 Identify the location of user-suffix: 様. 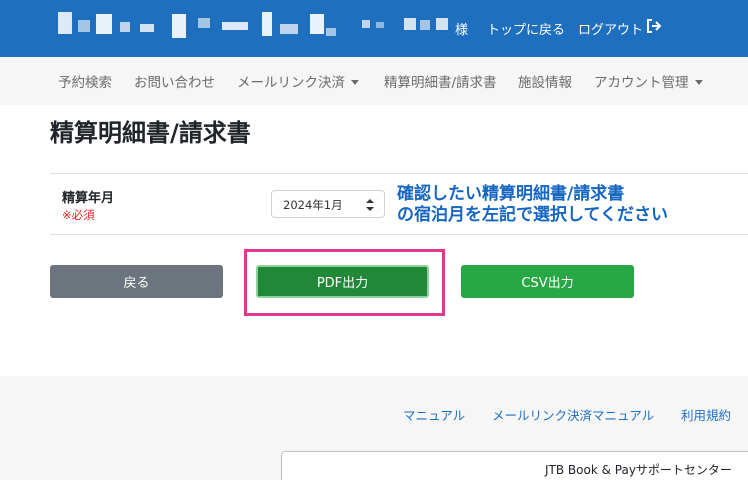
(462, 30).